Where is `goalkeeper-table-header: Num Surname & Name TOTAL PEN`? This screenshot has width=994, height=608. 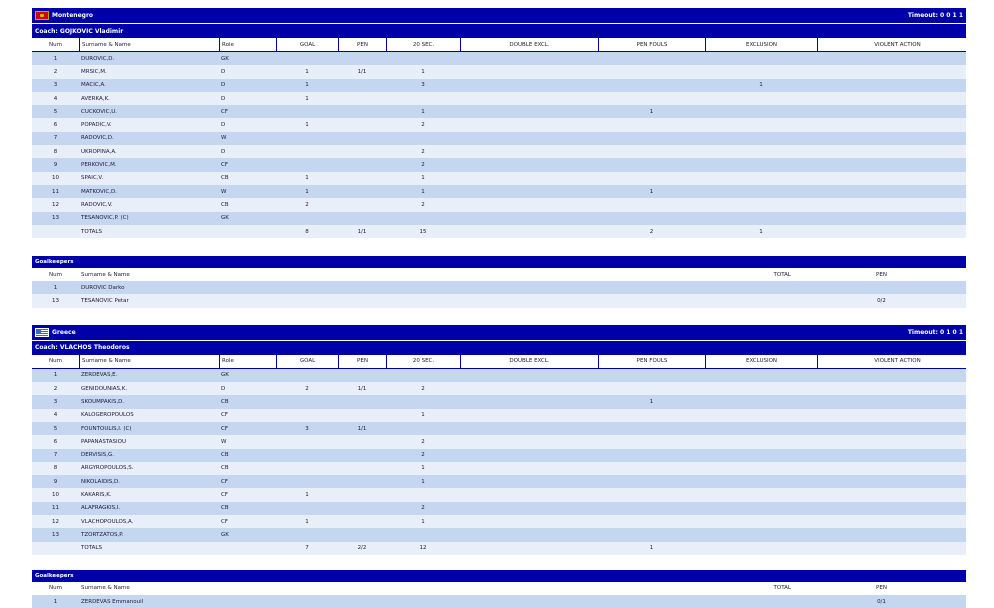 goalkeeper-table-header: Num Surname & Name TOTAL PEN is located at coordinates (499, 588).